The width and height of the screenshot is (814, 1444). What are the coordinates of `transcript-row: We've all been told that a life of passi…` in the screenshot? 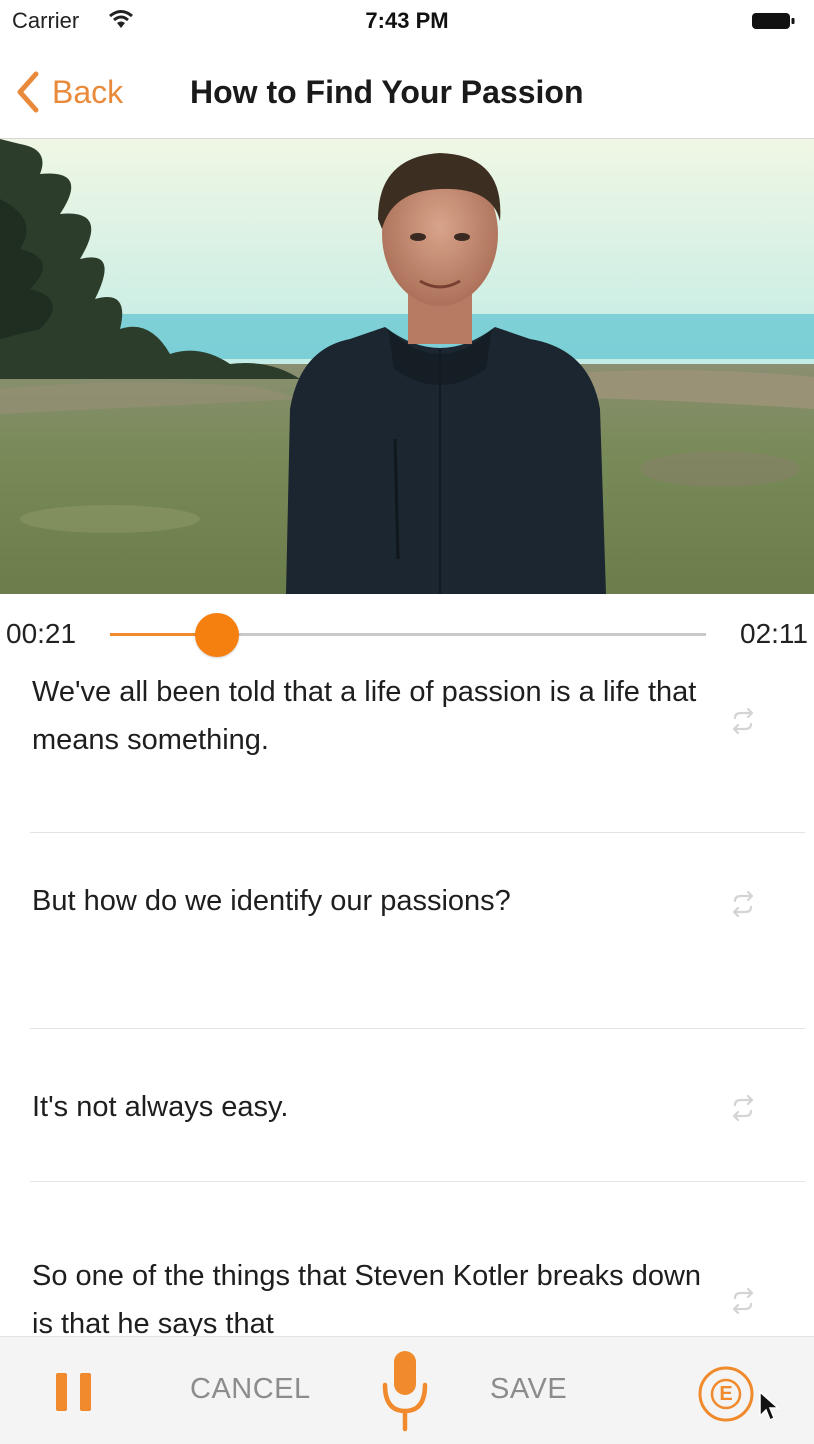 It's located at (407, 747).